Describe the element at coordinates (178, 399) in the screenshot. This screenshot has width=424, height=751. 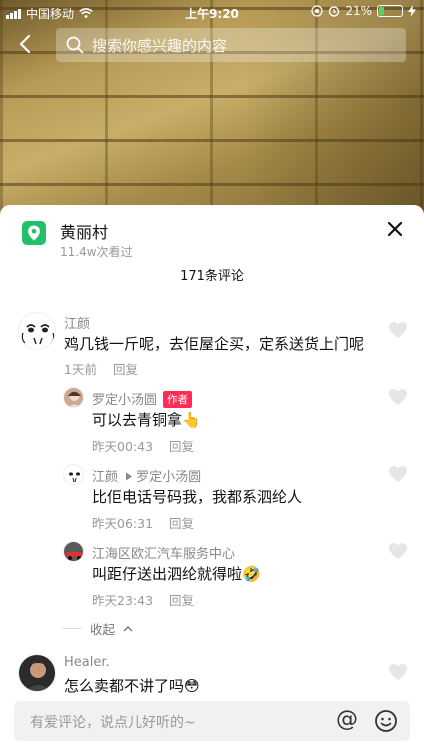
I see `author-badge: 作者` at that location.